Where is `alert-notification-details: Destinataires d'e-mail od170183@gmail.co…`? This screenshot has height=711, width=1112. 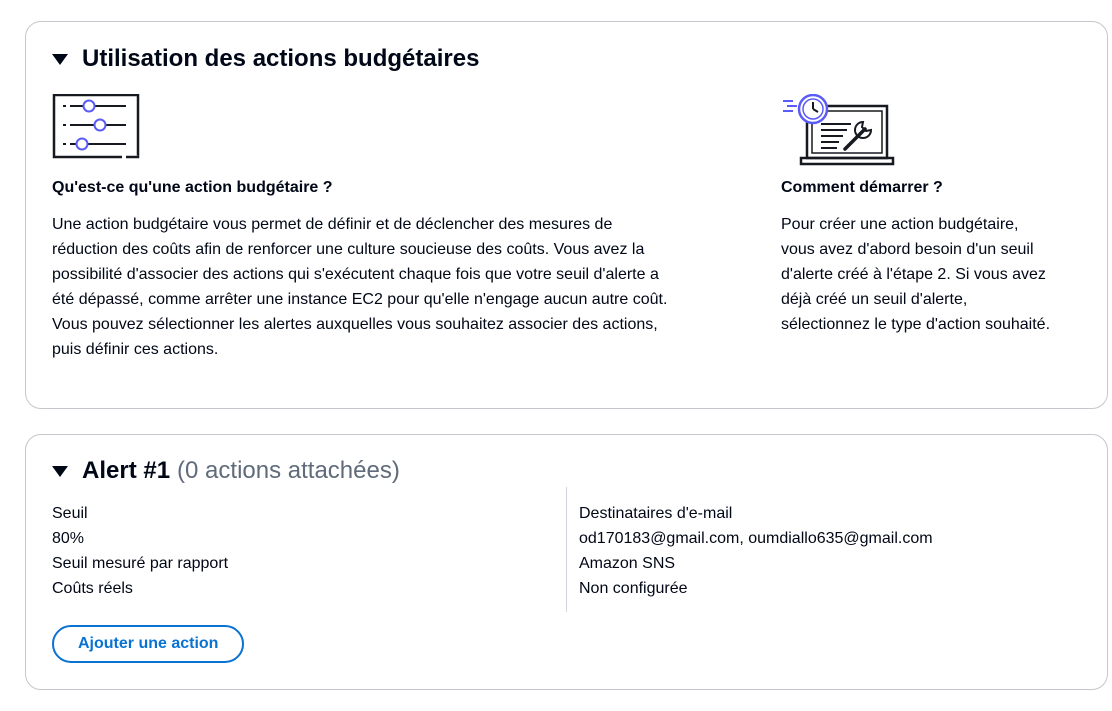 alert-notification-details: Destinataires d'e-mail od170183@gmail.co… is located at coordinates (756, 551).